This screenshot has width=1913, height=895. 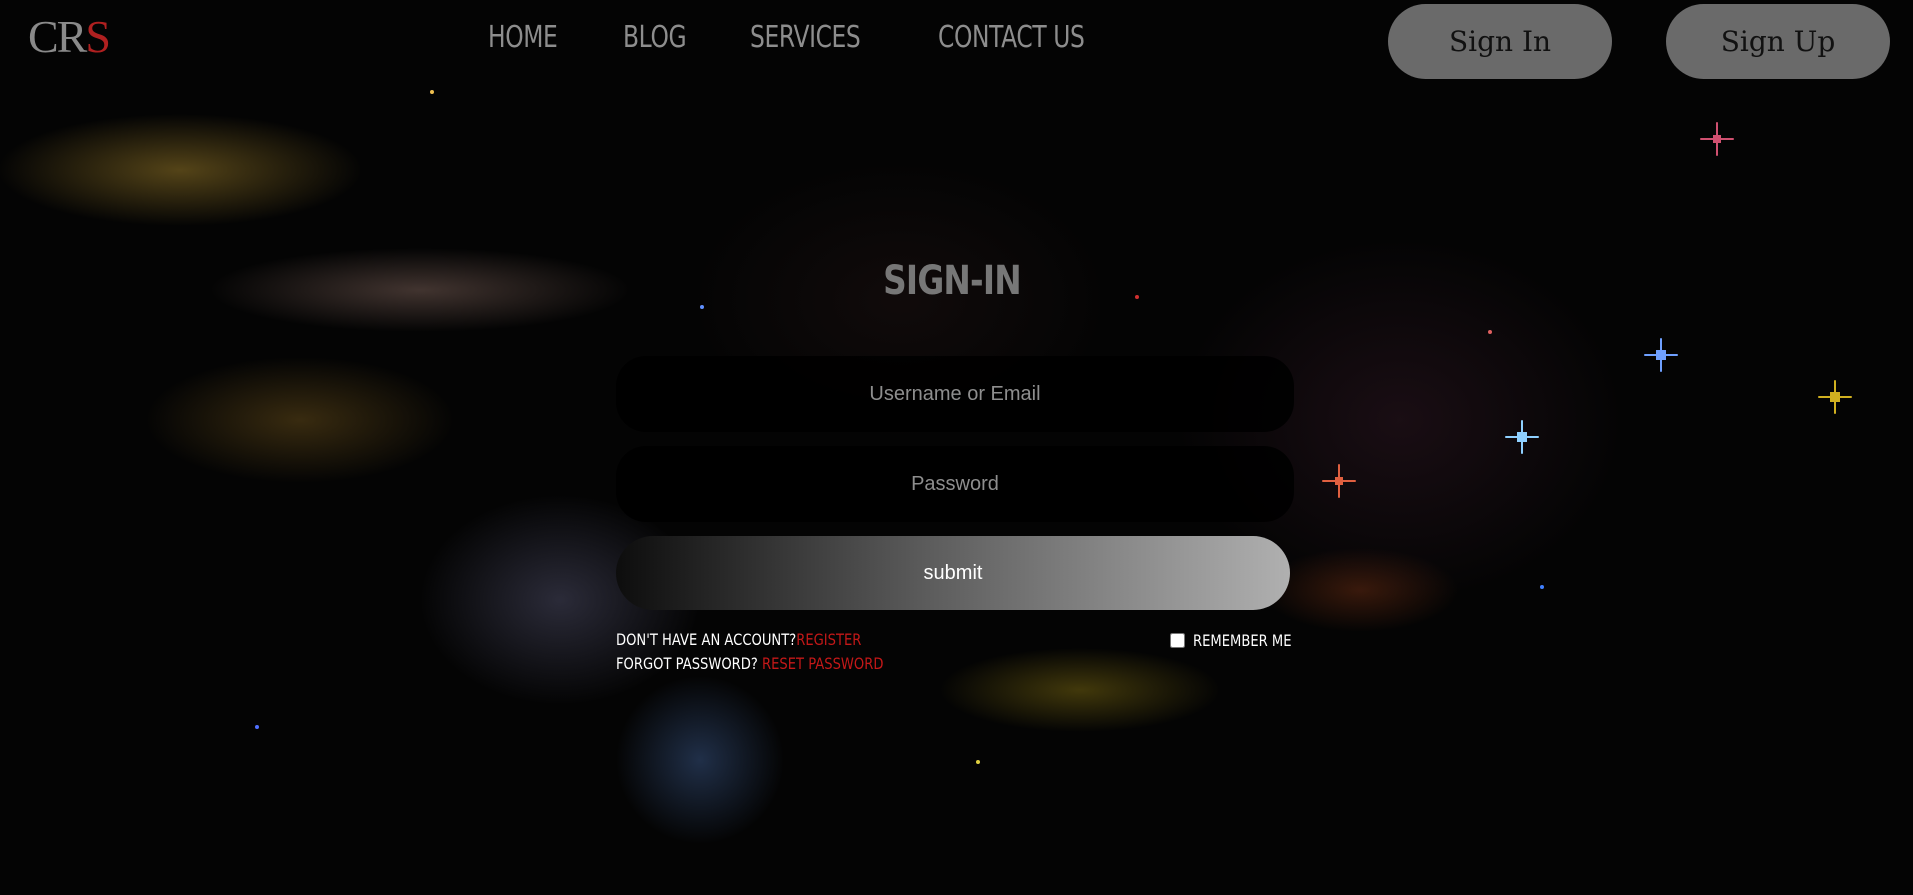 I want to click on nav-link-contact-us: CONTACT US, so click(x=1011, y=37).